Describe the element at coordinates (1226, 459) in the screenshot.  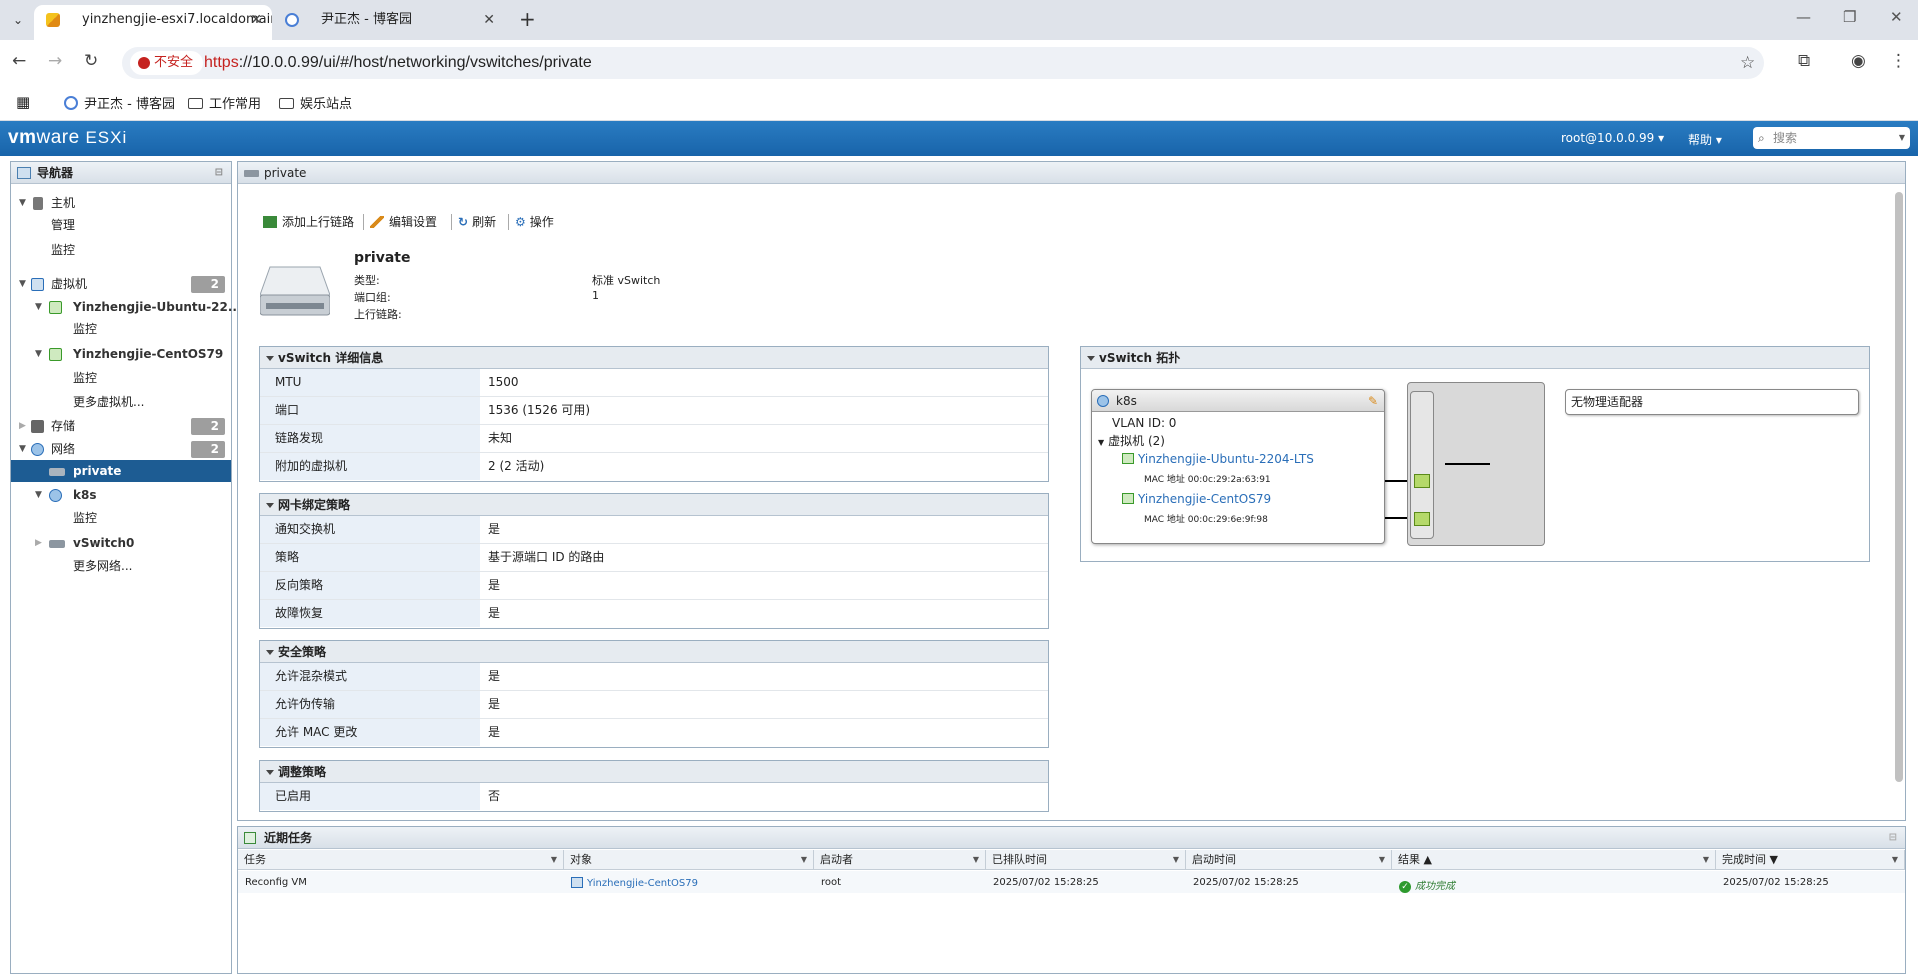
I see `vm-link: Yinzhengjie-Ubuntu-2204-LTS` at that location.